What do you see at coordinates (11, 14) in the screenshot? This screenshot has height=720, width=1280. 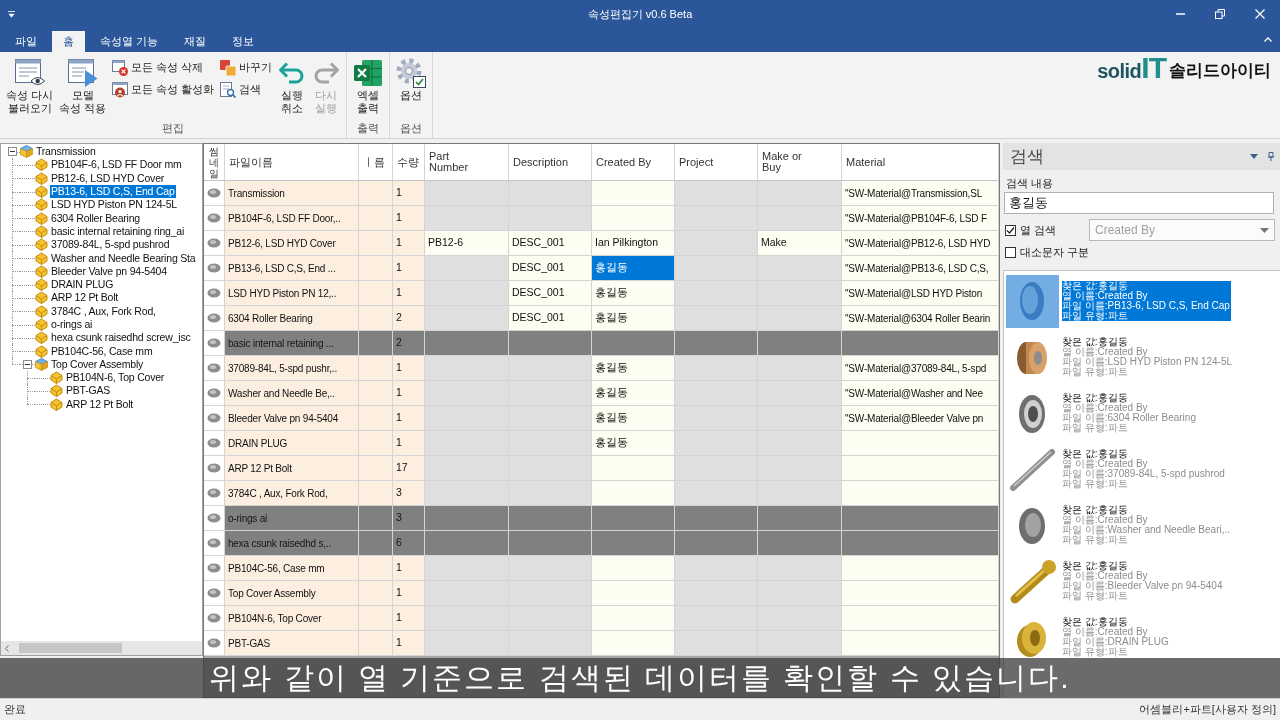 I see `dropdown-arrow-icon` at bounding box center [11, 14].